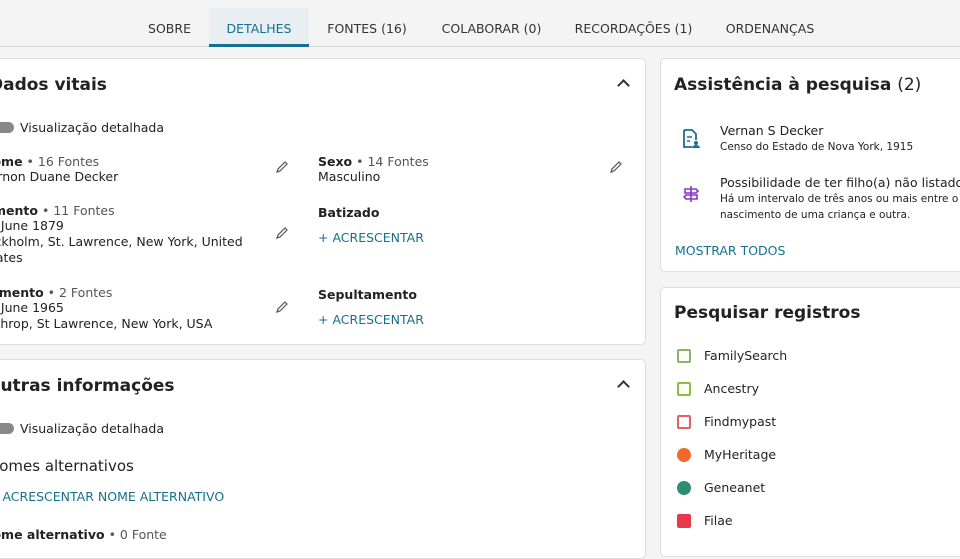  What do you see at coordinates (815, 391) in the screenshot?
I see `search-site-ancestry: Ancestry` at bounding box center [815, 391].